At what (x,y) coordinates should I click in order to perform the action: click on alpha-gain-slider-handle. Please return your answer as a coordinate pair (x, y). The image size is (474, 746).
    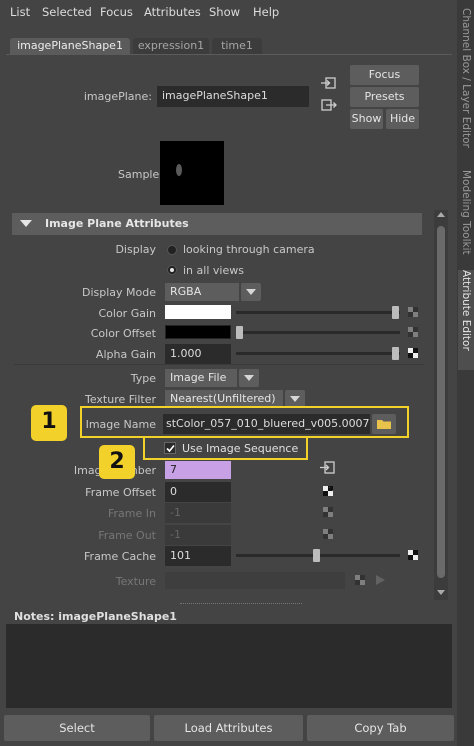
    Looking at the image, I should click on (395, 353).